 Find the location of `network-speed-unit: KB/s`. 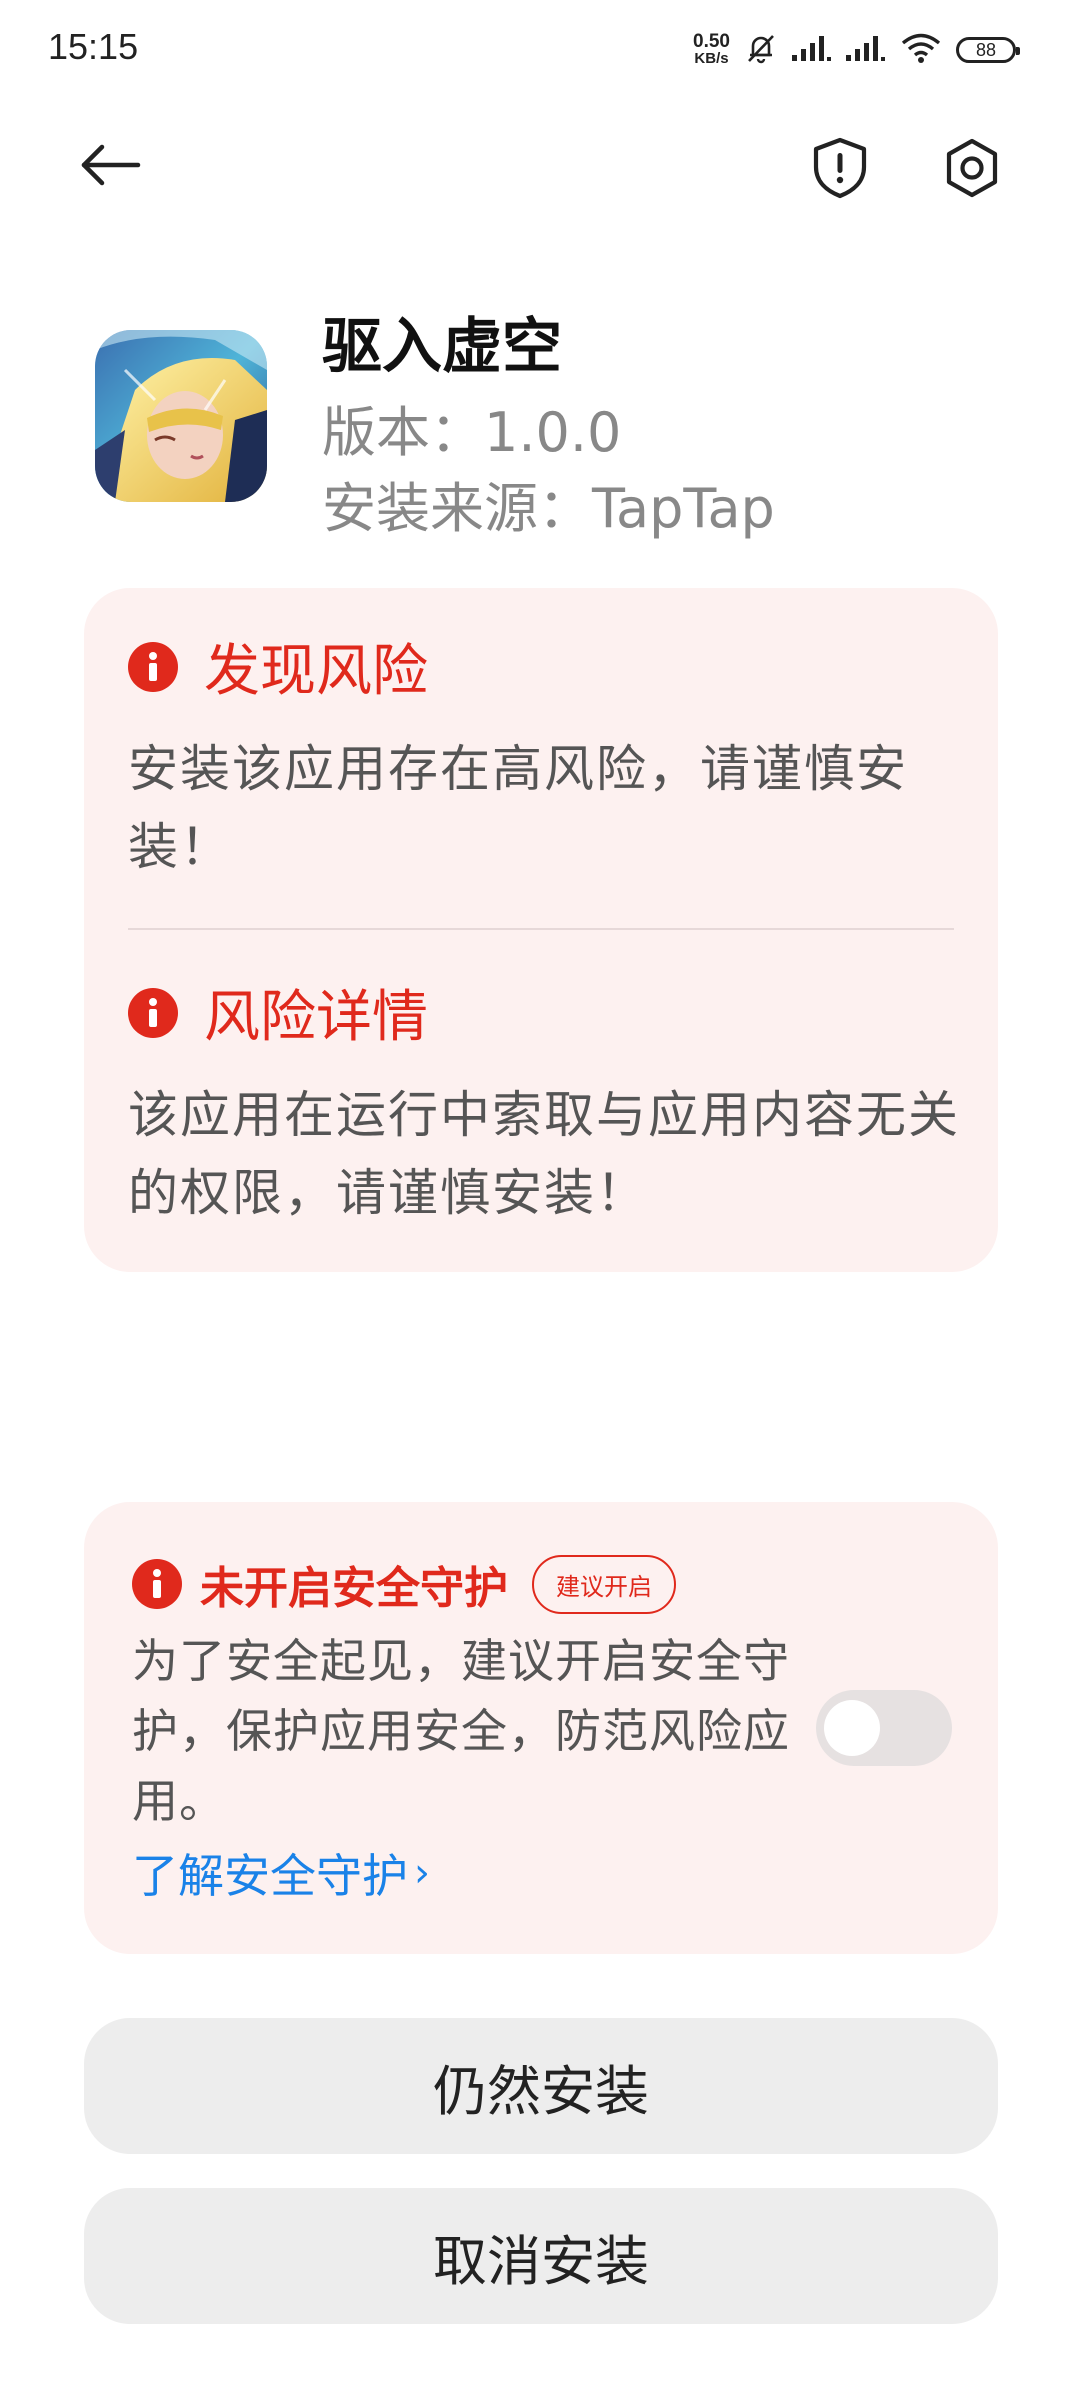

network-speed-unit: KB/s is located at coordinates (711, 58).